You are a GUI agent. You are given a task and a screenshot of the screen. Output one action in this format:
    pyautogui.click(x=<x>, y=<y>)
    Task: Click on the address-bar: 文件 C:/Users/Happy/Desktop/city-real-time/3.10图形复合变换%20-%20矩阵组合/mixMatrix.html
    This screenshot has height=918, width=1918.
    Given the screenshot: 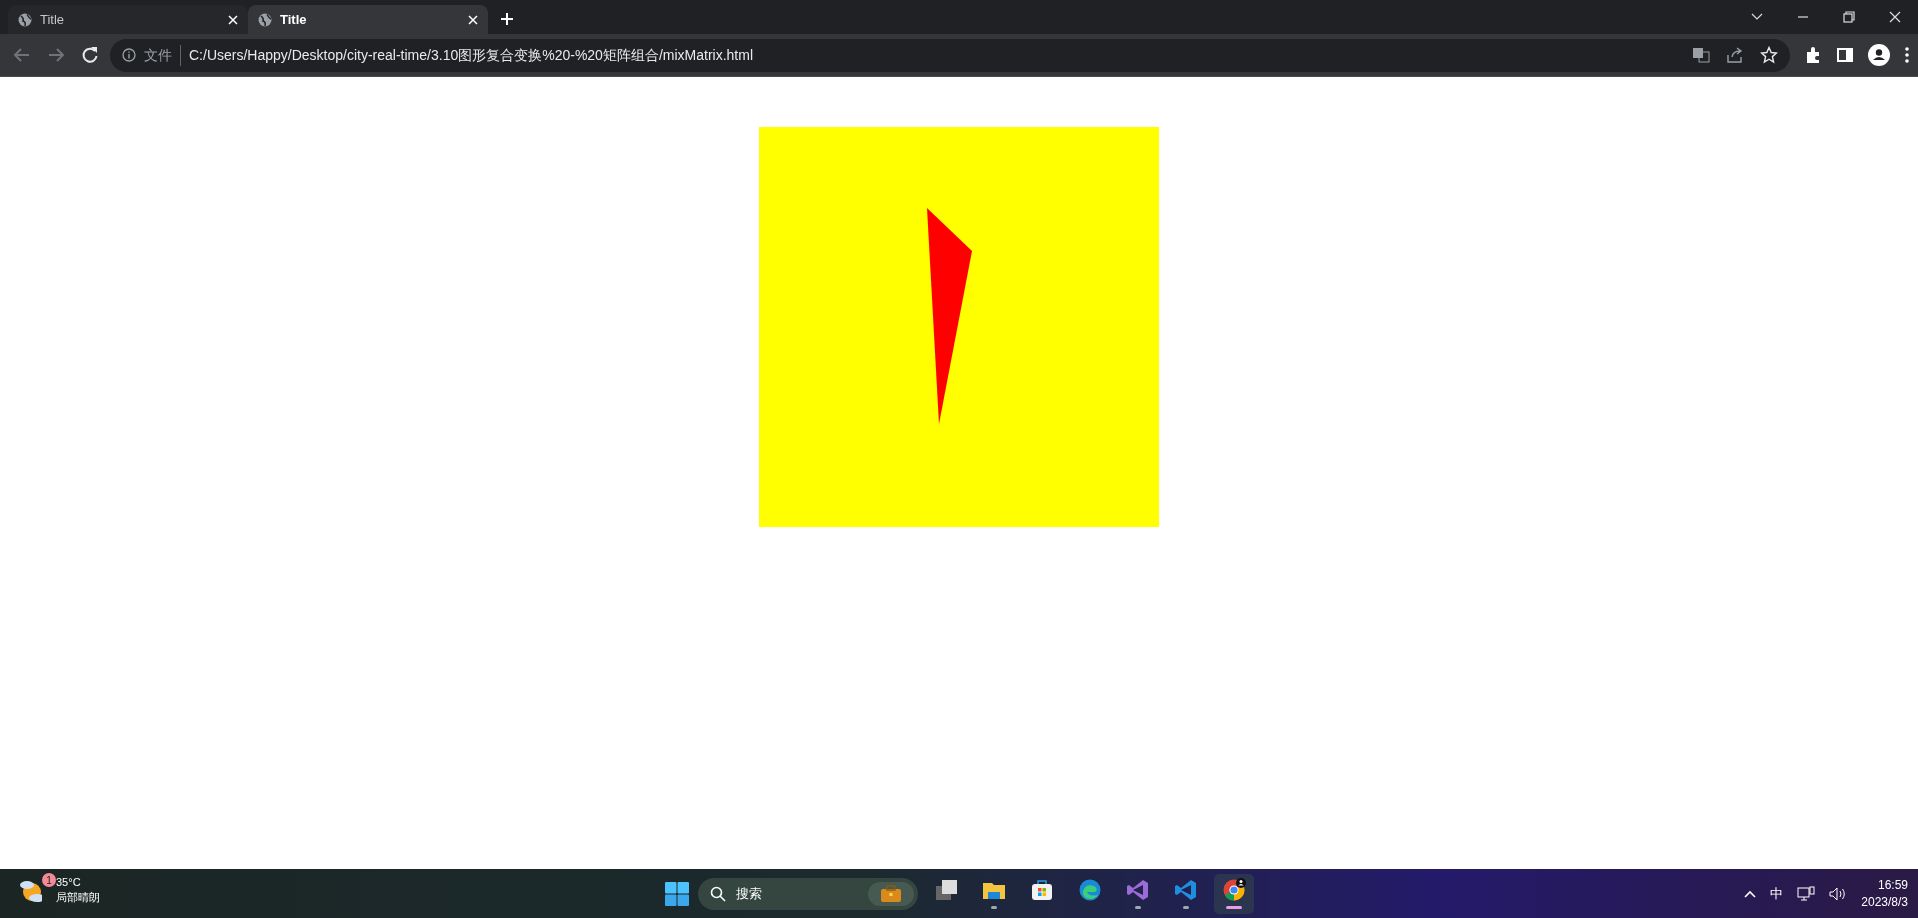 What is the action you would take?
    pyautogui.click(x=950, y=55)
    